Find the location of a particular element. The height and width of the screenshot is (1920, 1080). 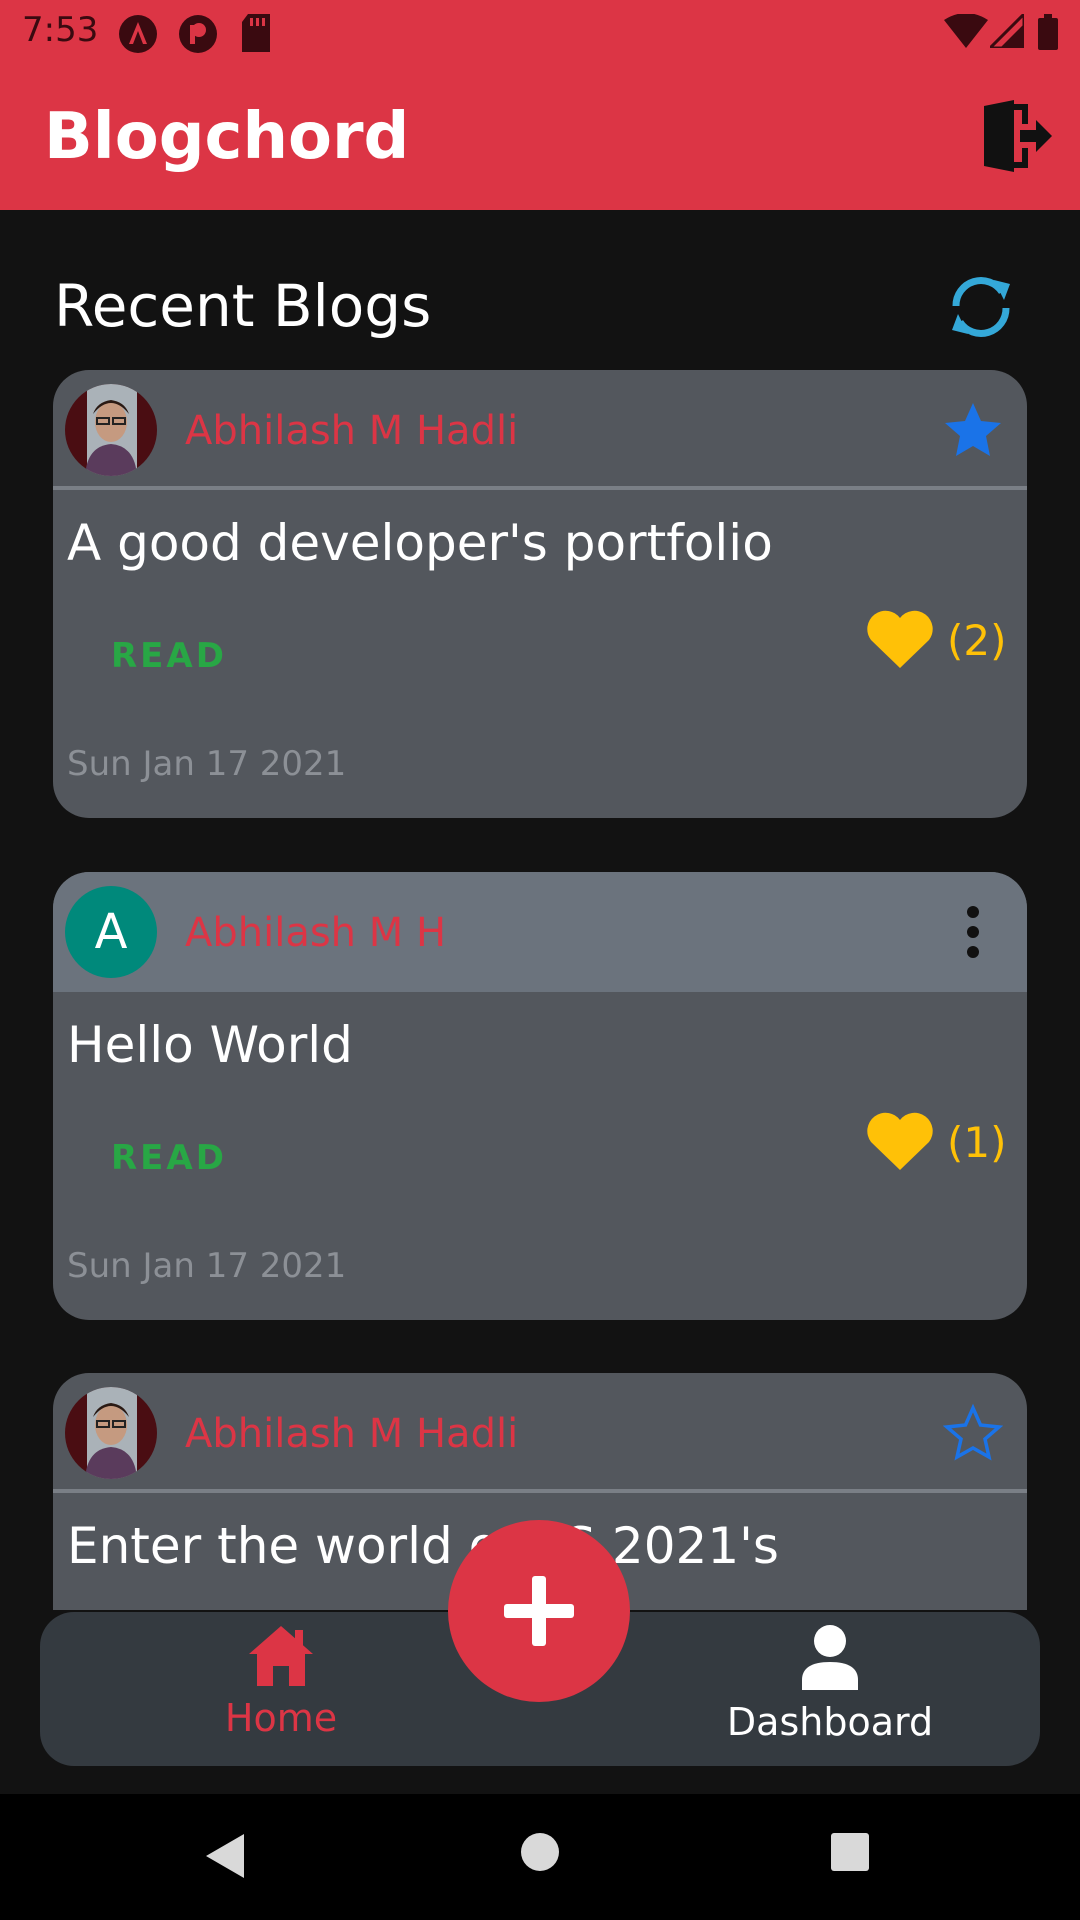

plus-icon is located at coordinates (539, 1611).